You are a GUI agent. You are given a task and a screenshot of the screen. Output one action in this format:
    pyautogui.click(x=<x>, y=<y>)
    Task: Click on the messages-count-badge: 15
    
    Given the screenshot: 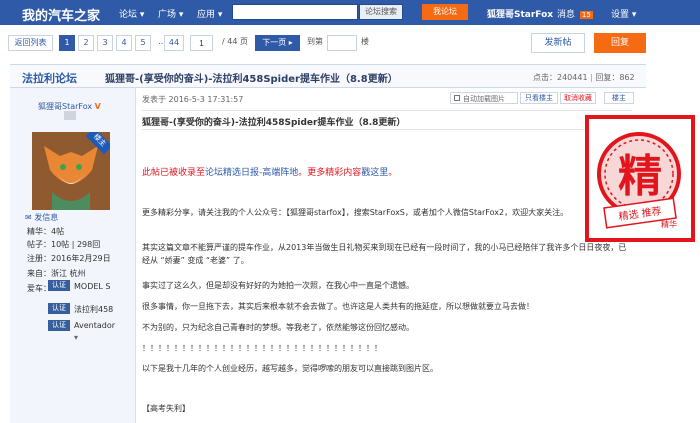 What is the action you would take?
    pyautogui.click(x=586, y=15)
    